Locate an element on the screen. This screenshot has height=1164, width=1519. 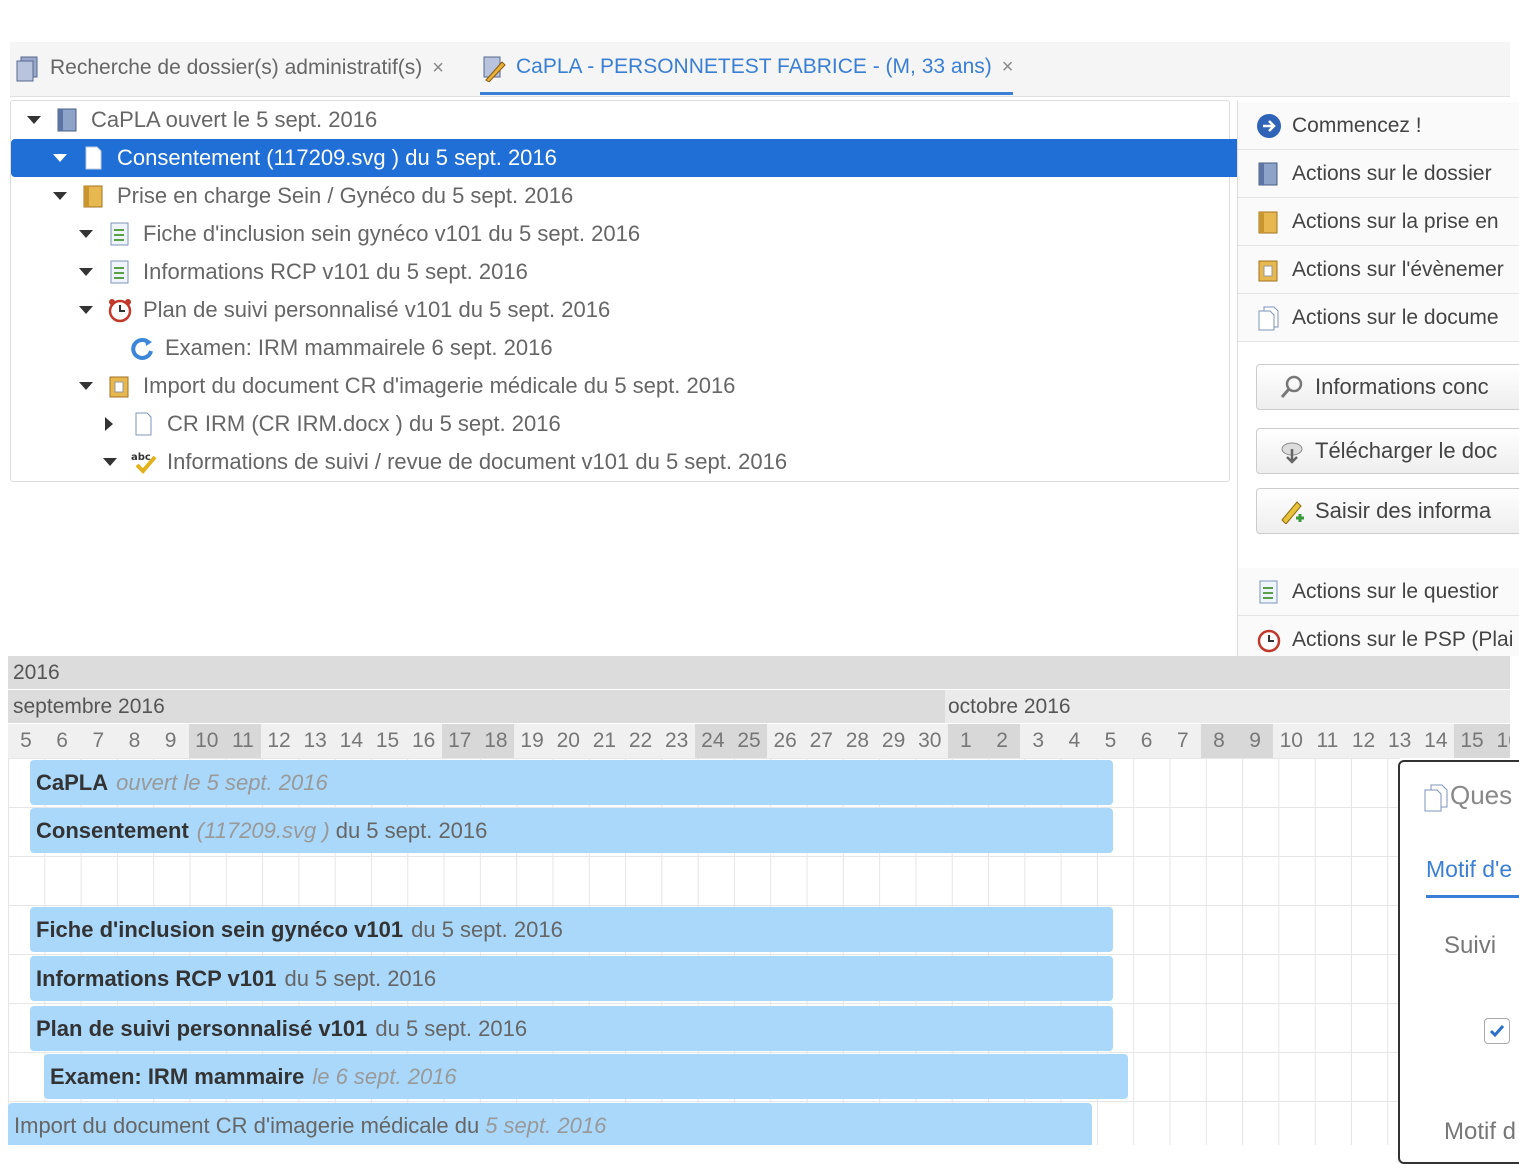
timeline-day: 26 is located at coordinates (785, 740).